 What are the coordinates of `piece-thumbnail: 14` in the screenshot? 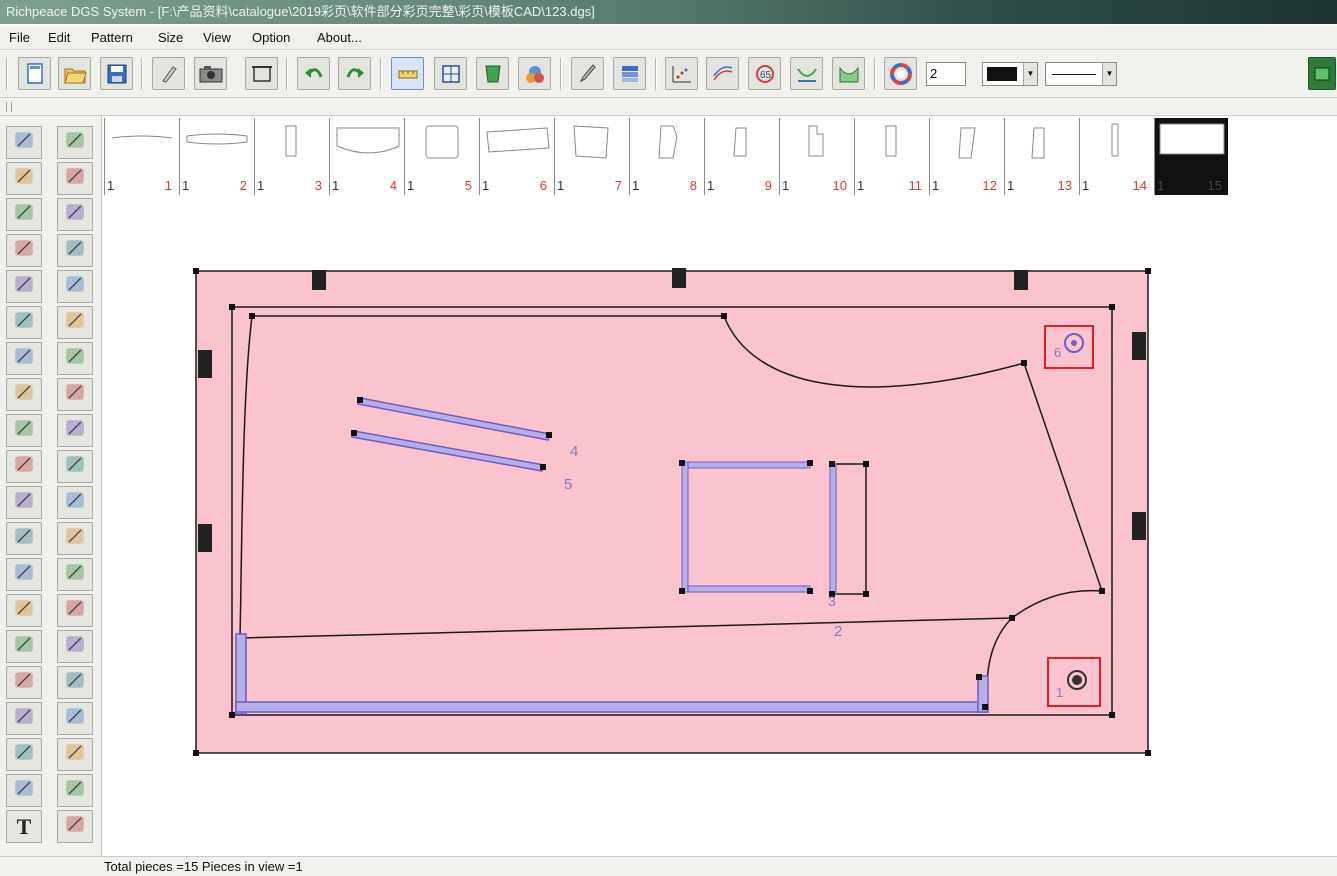 It's located at (366, 156).